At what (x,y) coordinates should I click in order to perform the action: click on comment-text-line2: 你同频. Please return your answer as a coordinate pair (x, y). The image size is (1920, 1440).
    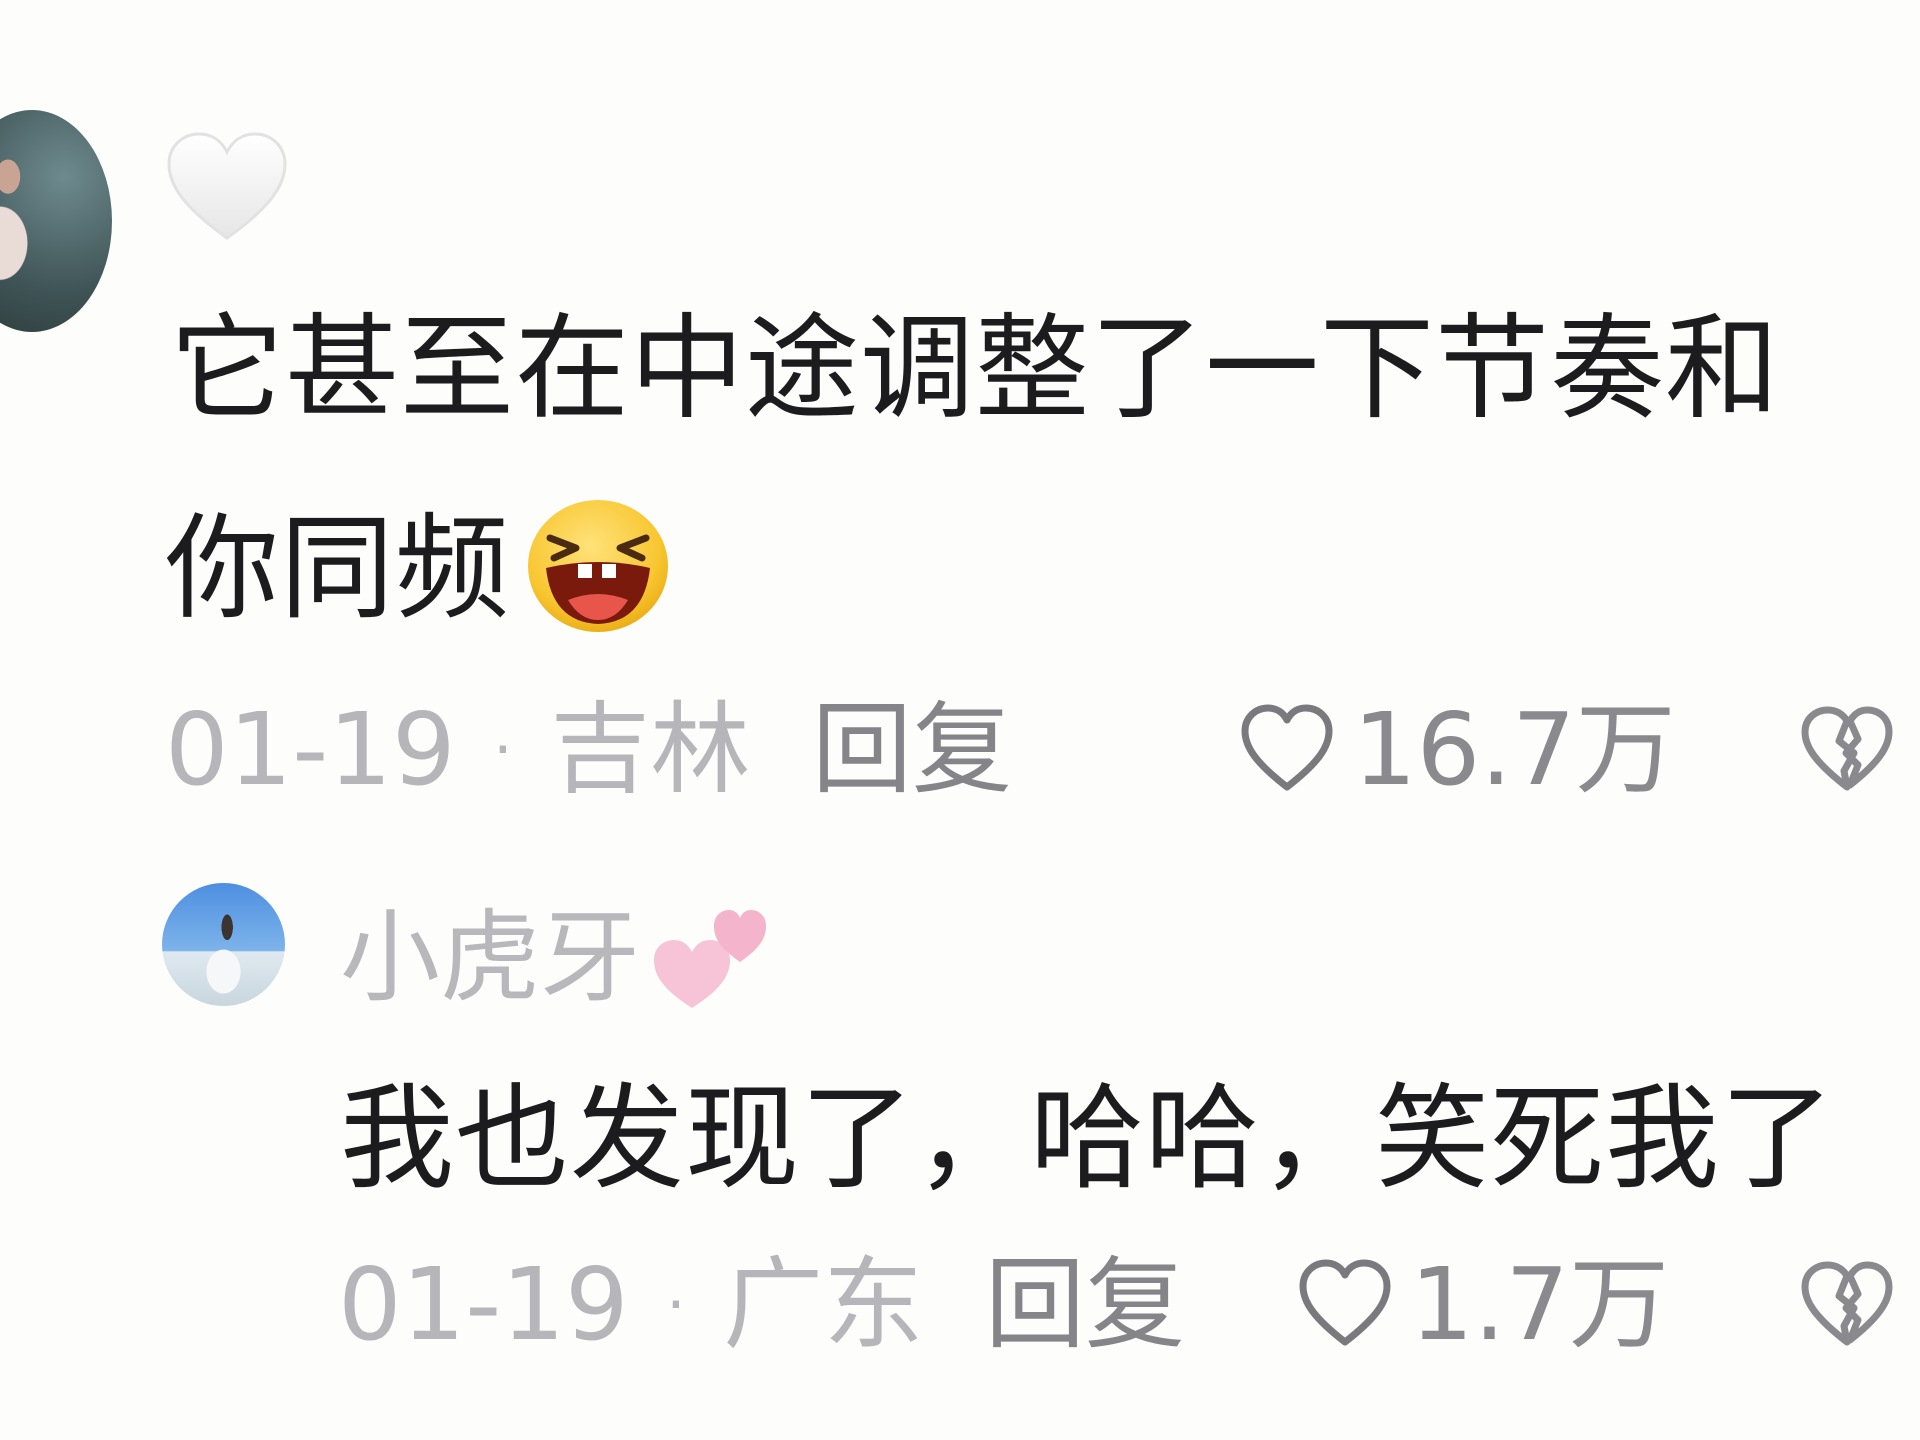
    Looking at the image, I should click on (337, 569).